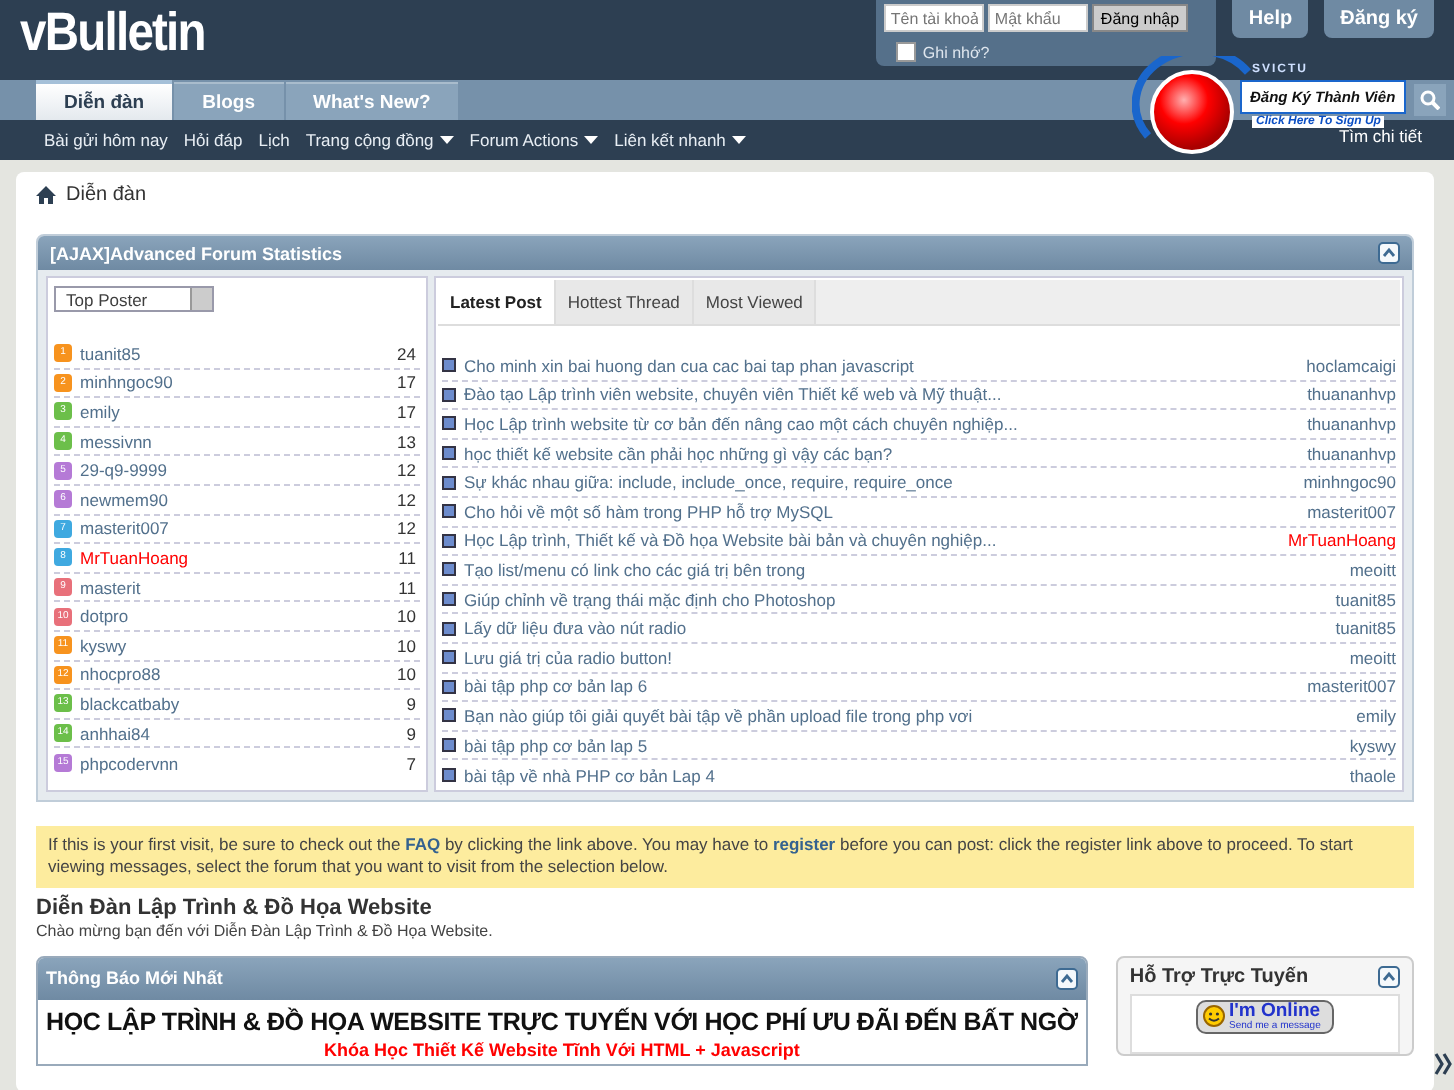  I want to click on poster-name: minhngoc90, so click(235, 382).